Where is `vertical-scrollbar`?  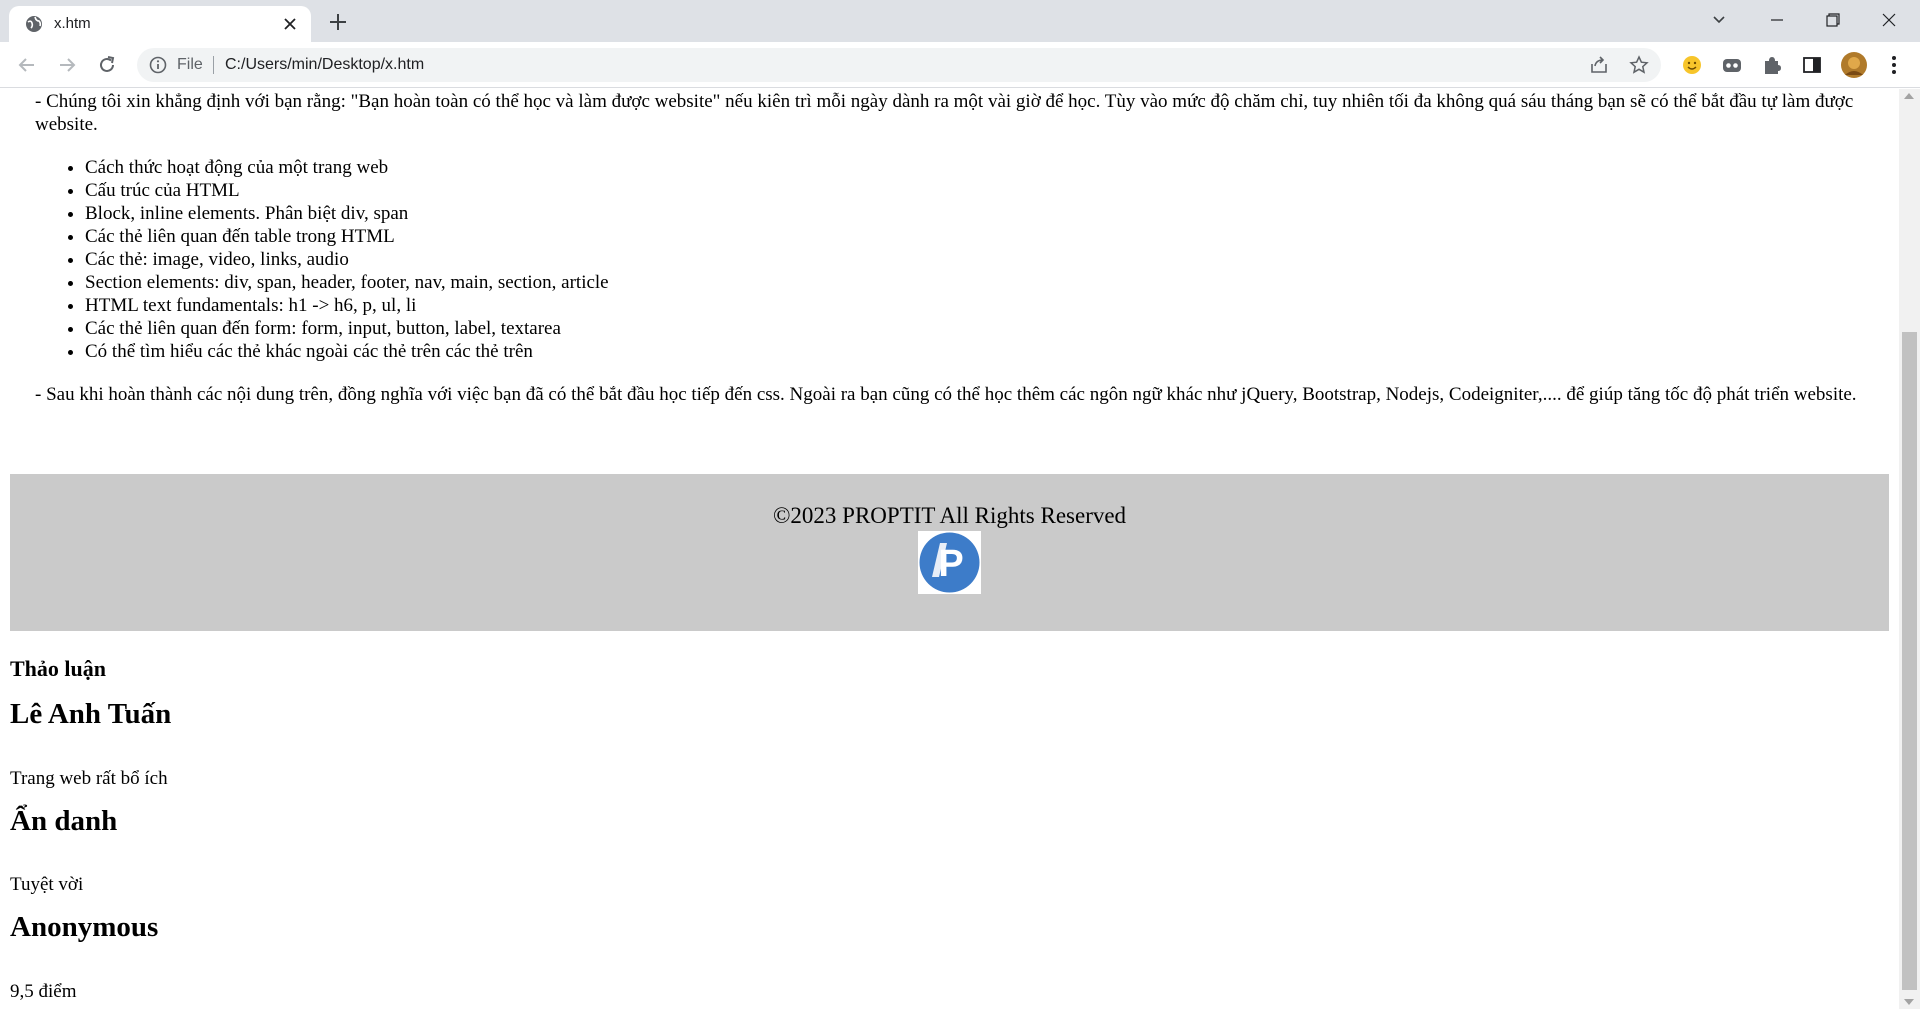
vertical-scrollbar is located at coordinates (1909, 549).